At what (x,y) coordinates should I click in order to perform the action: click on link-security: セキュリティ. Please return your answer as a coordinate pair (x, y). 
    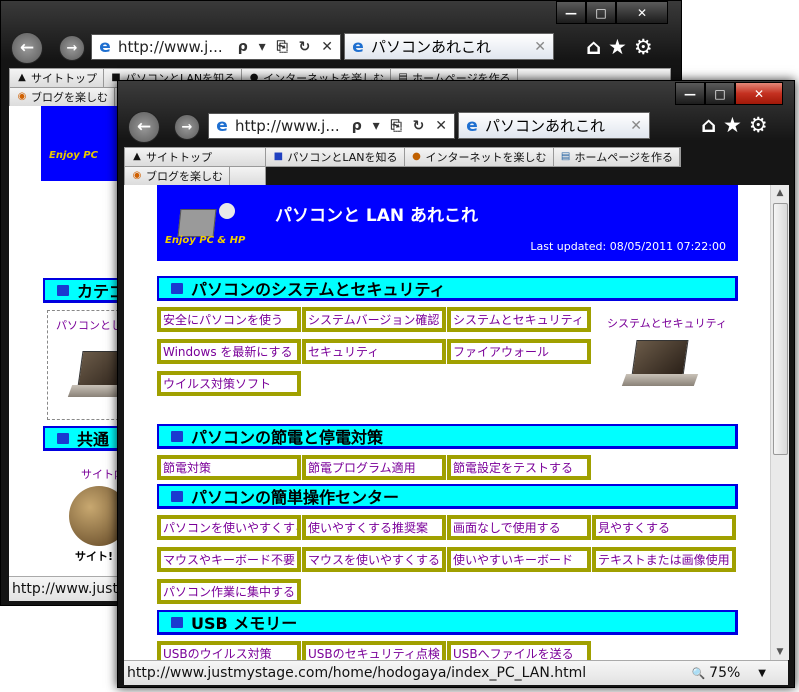
    Looking at the image, I should click on (374, 351).